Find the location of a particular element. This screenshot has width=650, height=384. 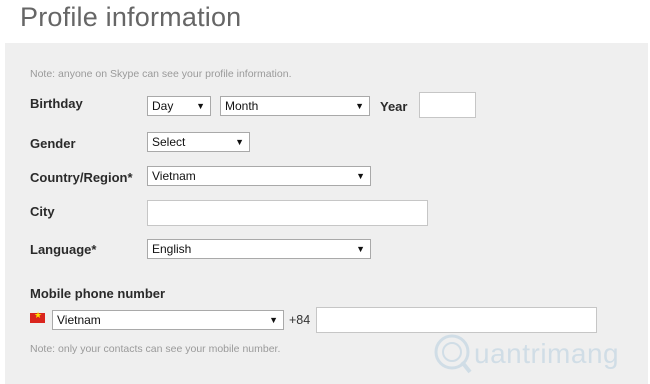

phone-country-code: +84 is located at coordinates (300, 320).